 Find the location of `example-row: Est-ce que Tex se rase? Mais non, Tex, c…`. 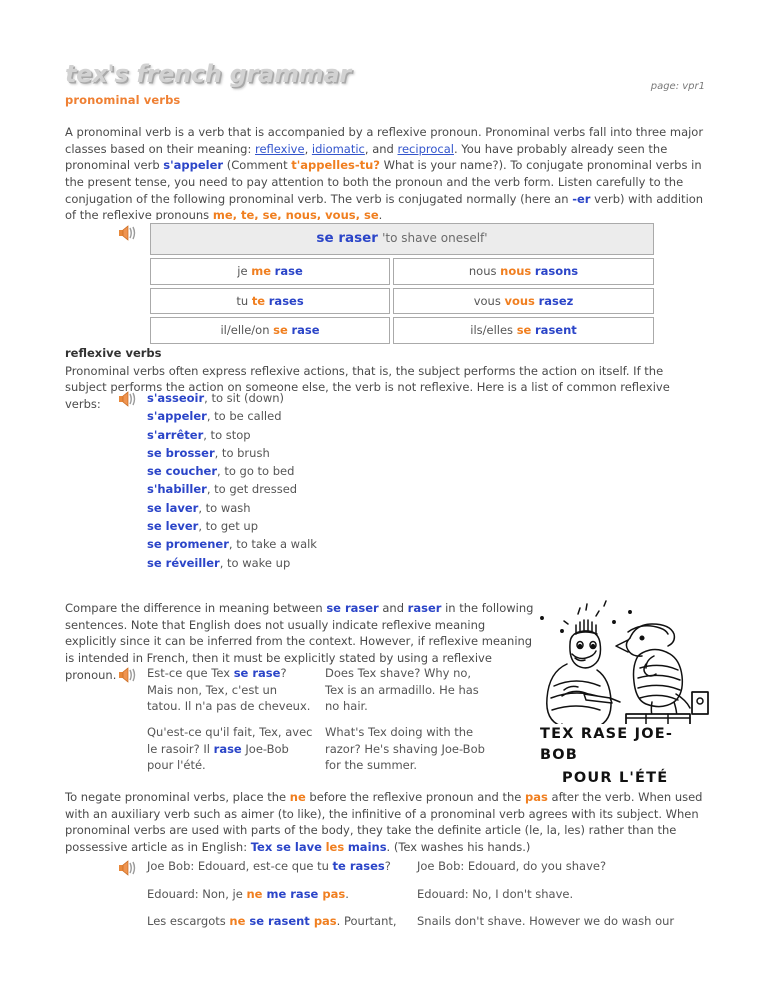

example-row: Est-ce que Tex se rase? Mais non, Tex, c… is located at coordinates (367, 690).